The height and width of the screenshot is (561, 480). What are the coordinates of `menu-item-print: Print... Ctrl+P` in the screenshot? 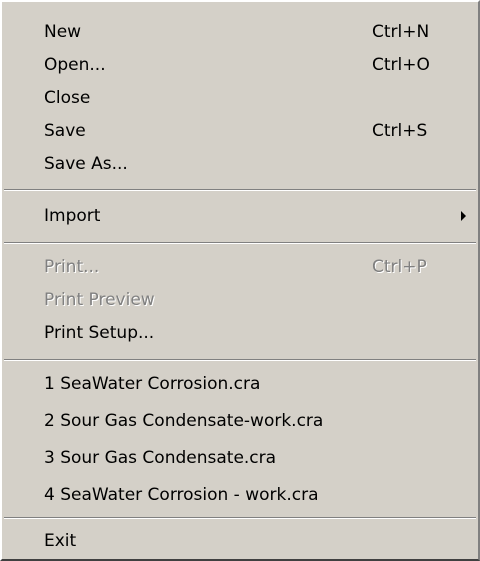 It's located at (240, 267).